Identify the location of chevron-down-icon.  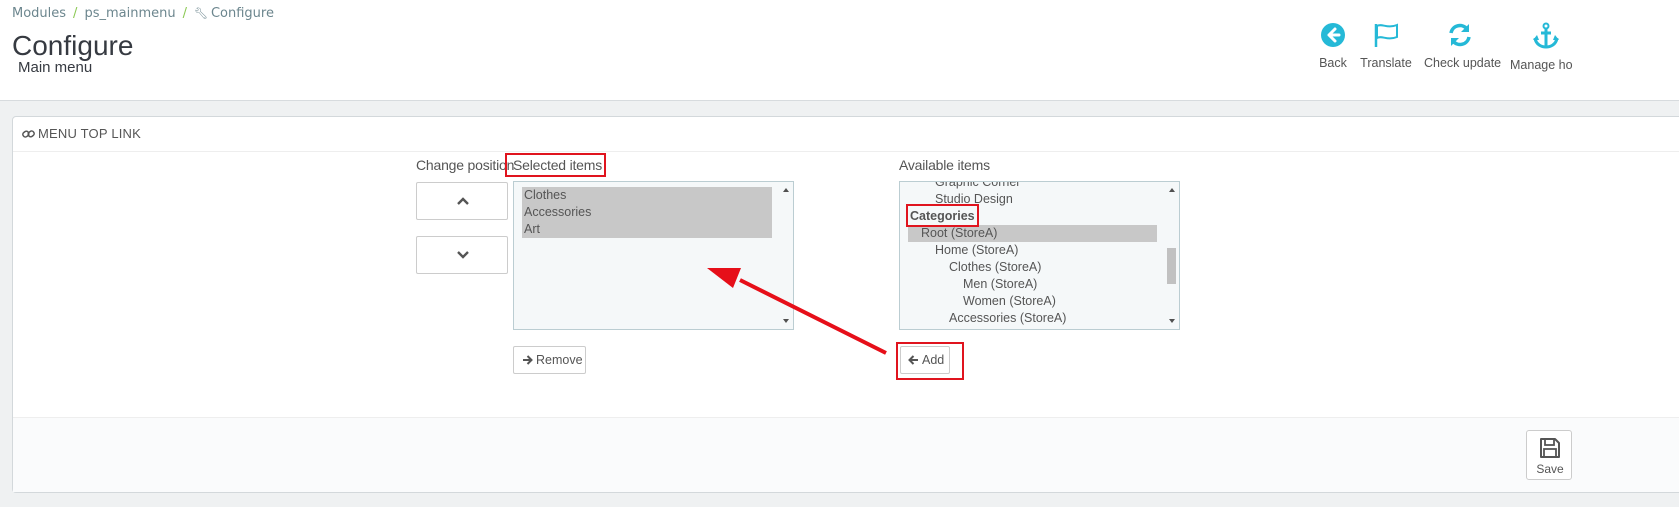
(463, 255).